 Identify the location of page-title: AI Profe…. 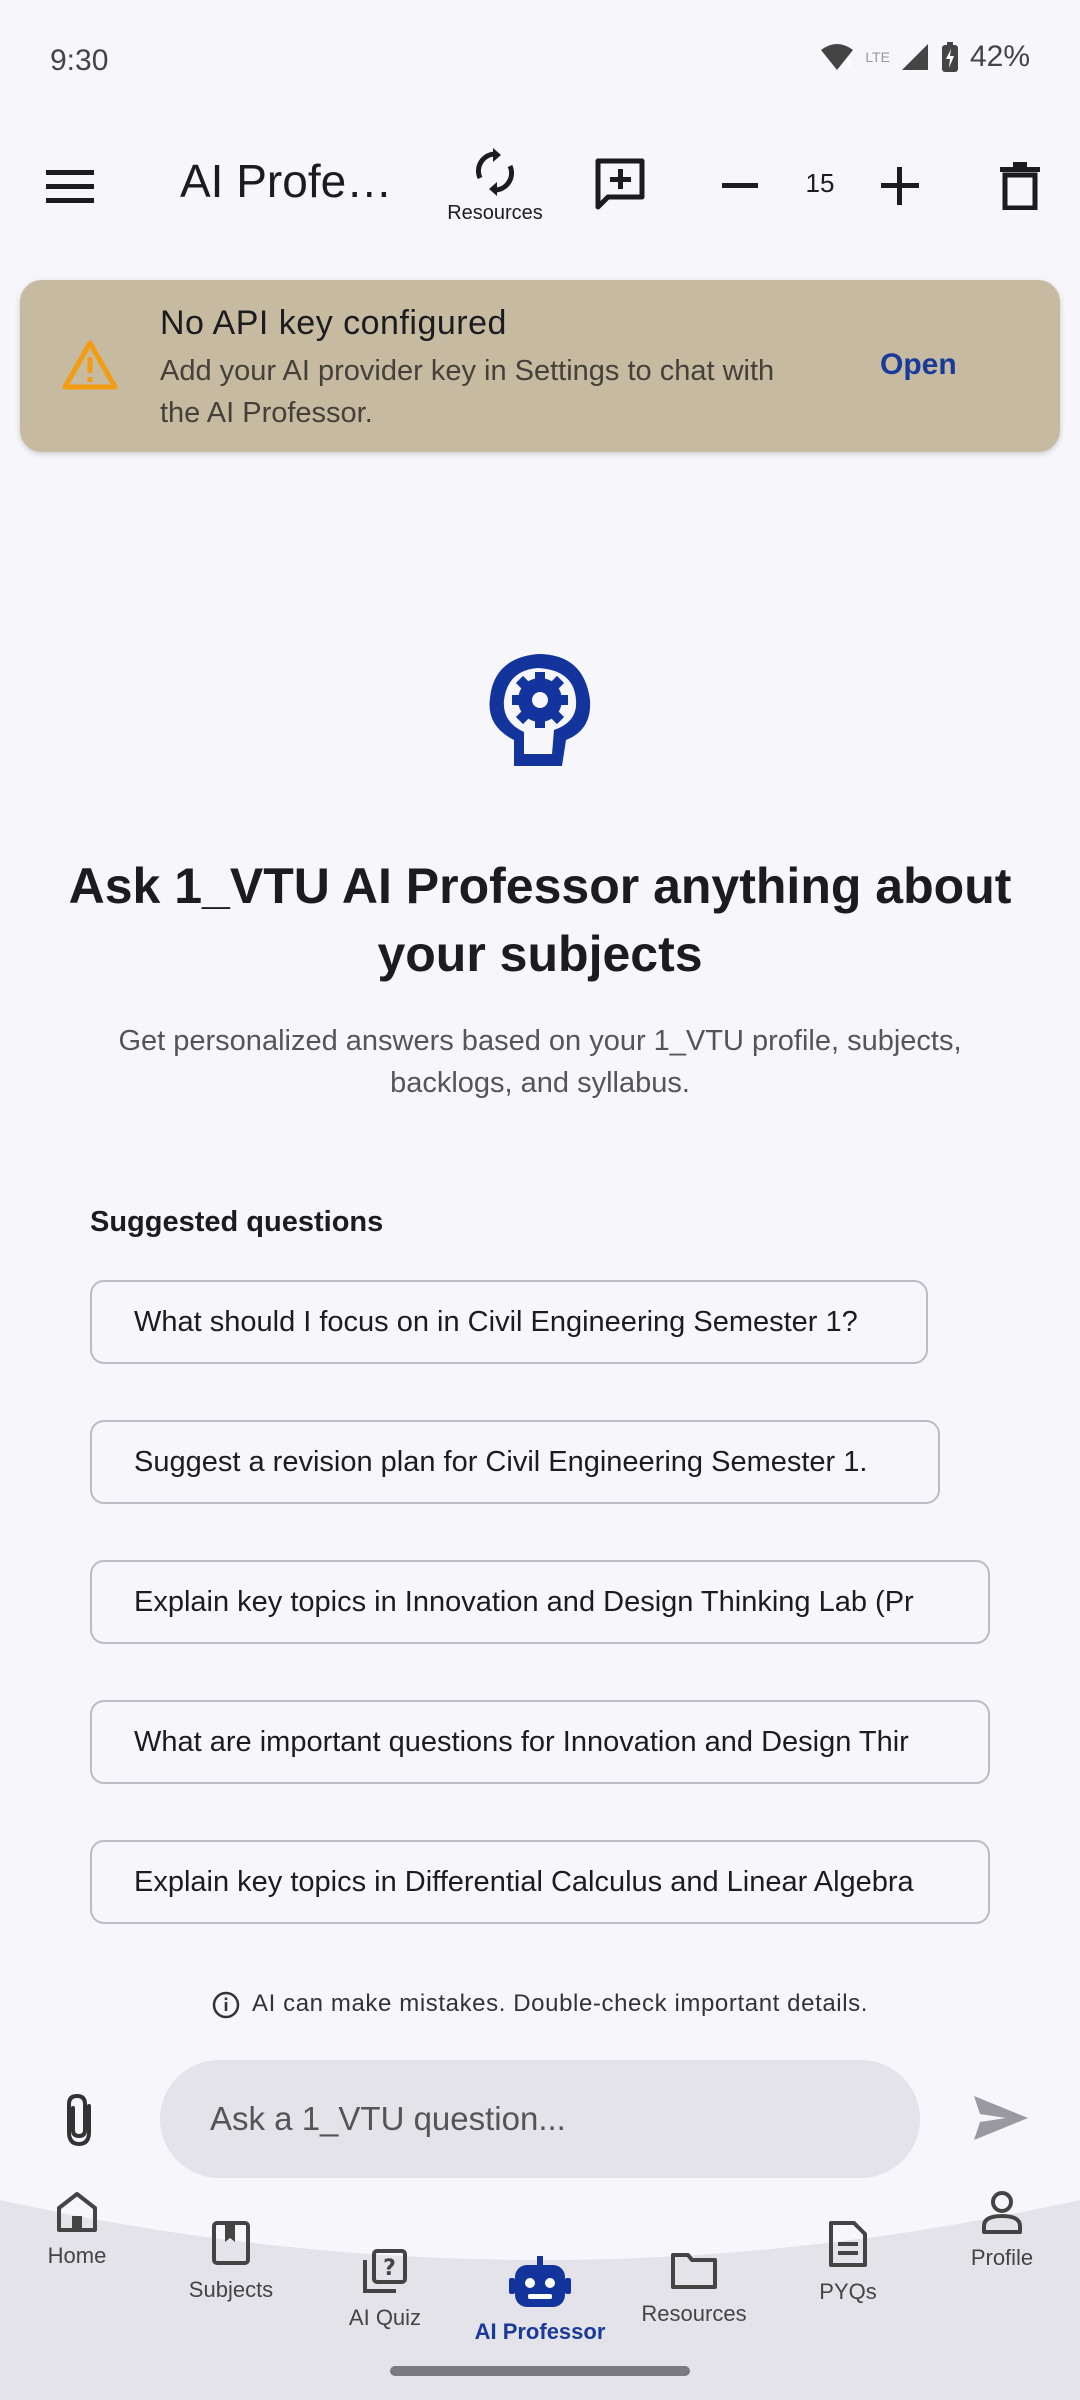
(286, 181).